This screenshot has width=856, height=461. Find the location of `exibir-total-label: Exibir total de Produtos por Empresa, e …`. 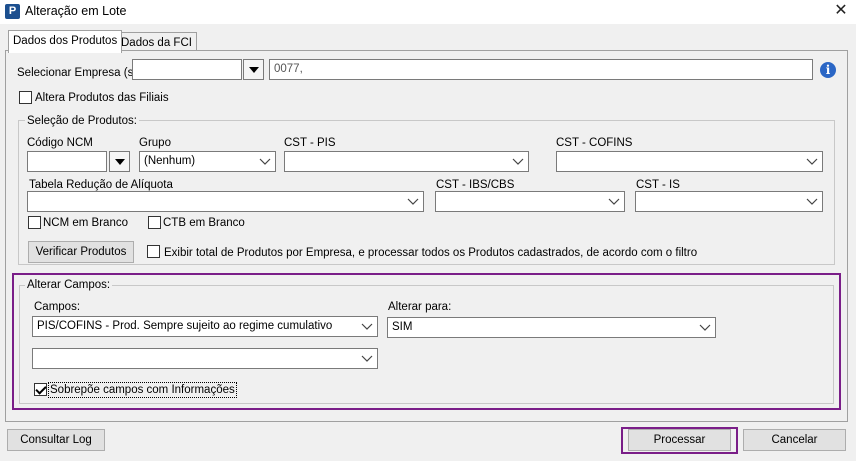

exibir-total-label: Exibir total de Produtos por Empresa, e … is located at coordinates (431, 253).